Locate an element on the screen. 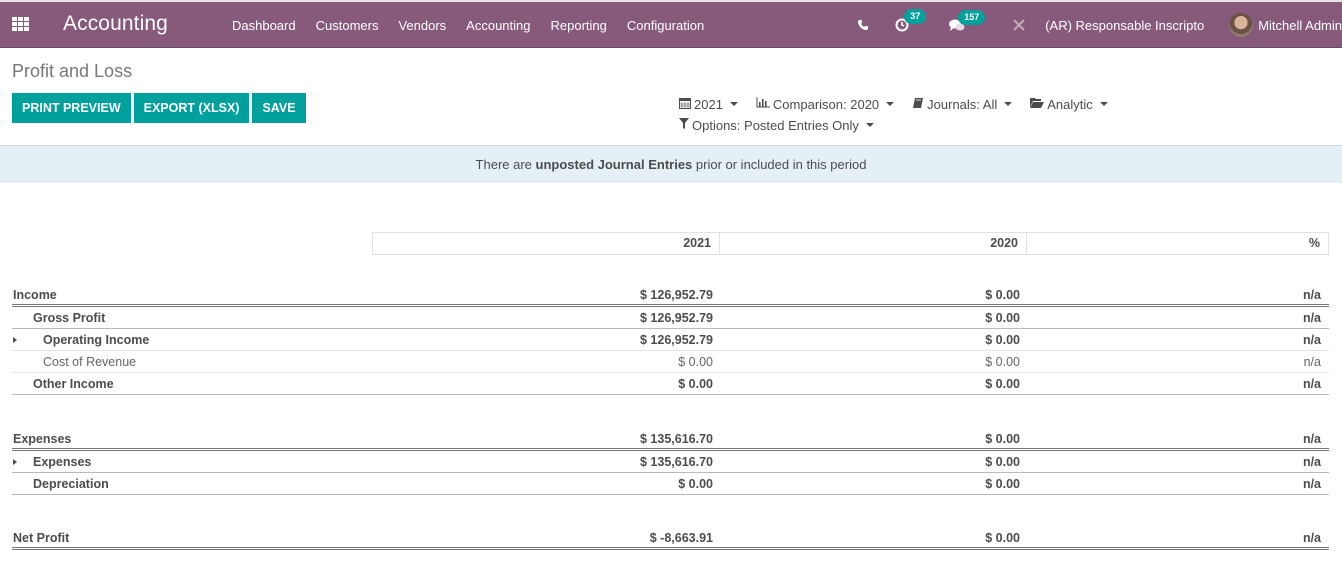 This screenshot has width=1342, height=581. user-menu: Mitchell Admin is located at coordinates (1285, 25).